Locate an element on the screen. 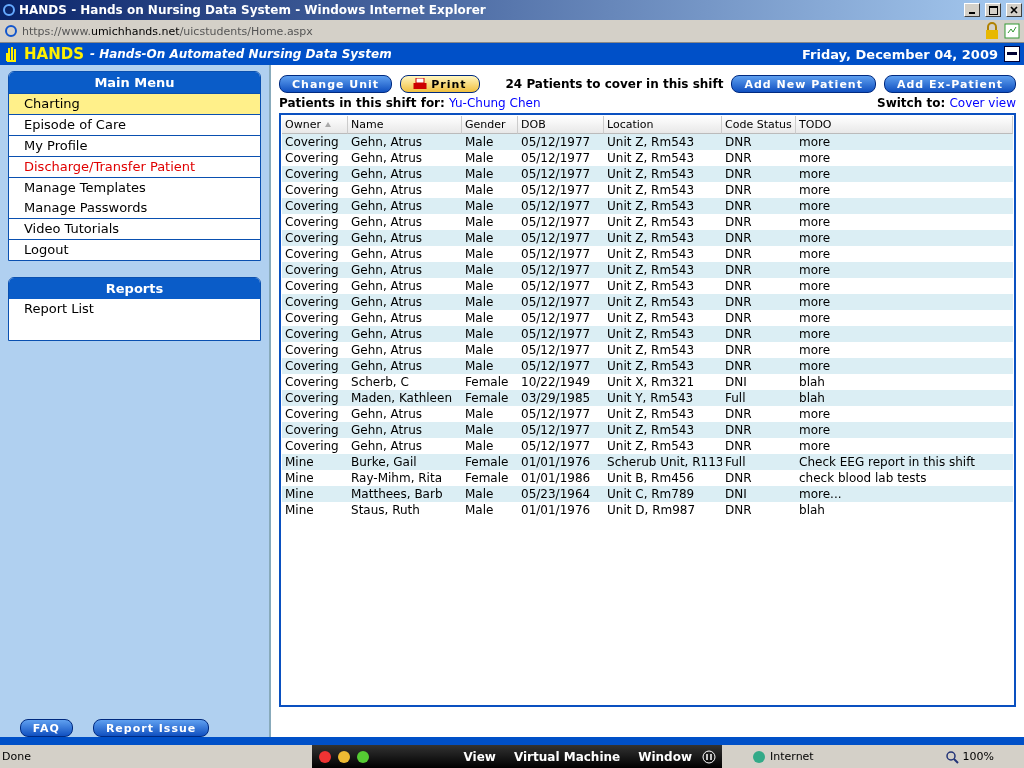 Image resolution: width=1024 pixels, height=768 pixels. column-header: Owner is located at coordinates (315, 125).